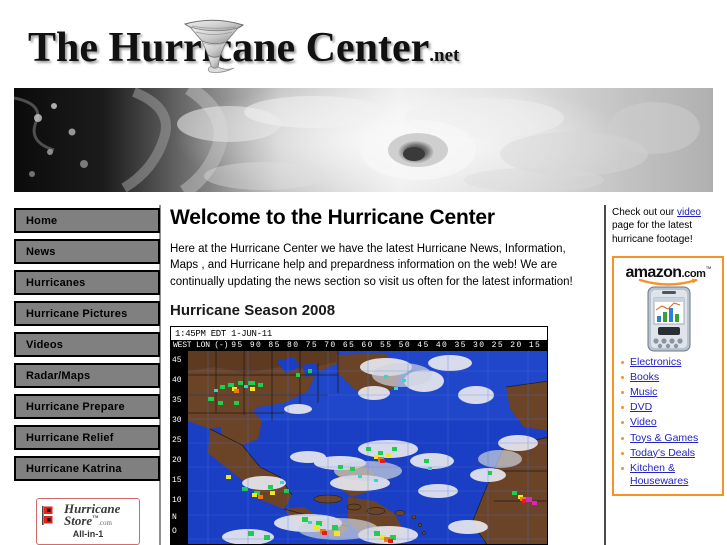  Describe the element at coordinates (664, 438) in the screenshot. I see `amazon-link: Toys & Games` at that location.